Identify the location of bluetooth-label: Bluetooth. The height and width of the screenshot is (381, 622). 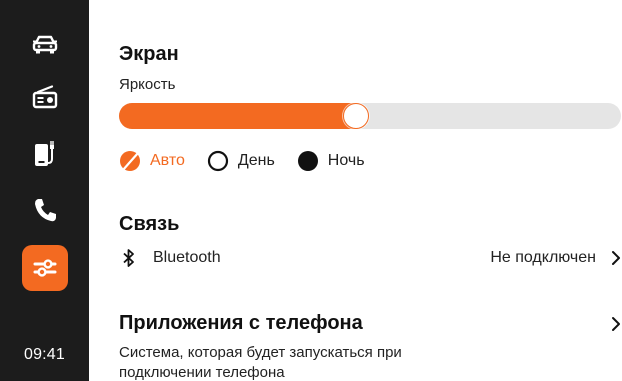
(187, 257).